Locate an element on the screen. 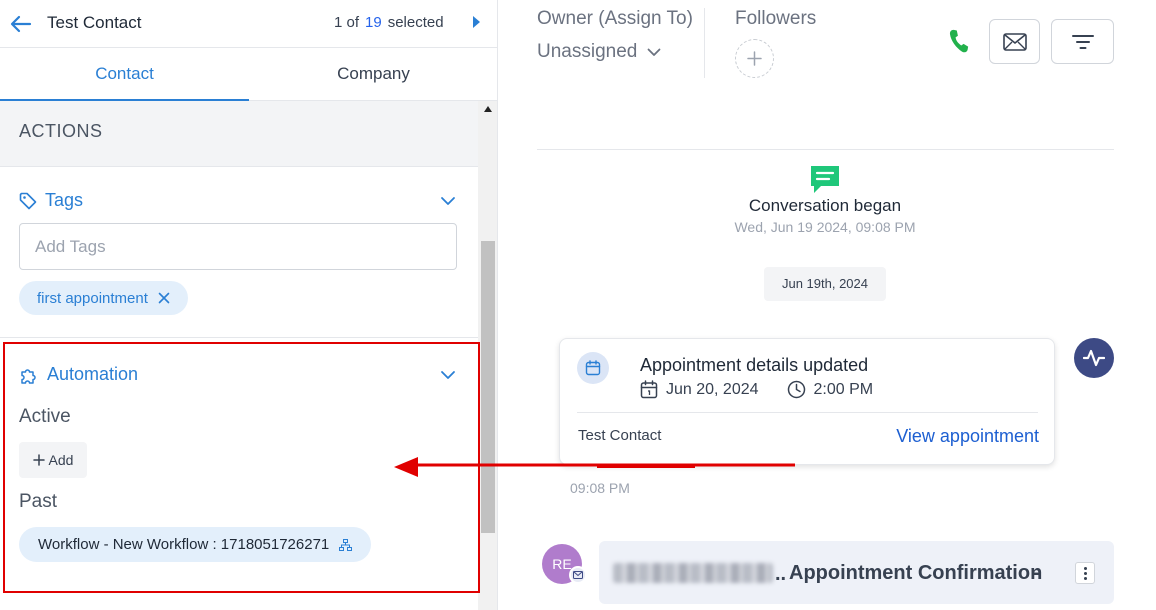  contact-name: Test Contact is located at coordinates (94, 22).